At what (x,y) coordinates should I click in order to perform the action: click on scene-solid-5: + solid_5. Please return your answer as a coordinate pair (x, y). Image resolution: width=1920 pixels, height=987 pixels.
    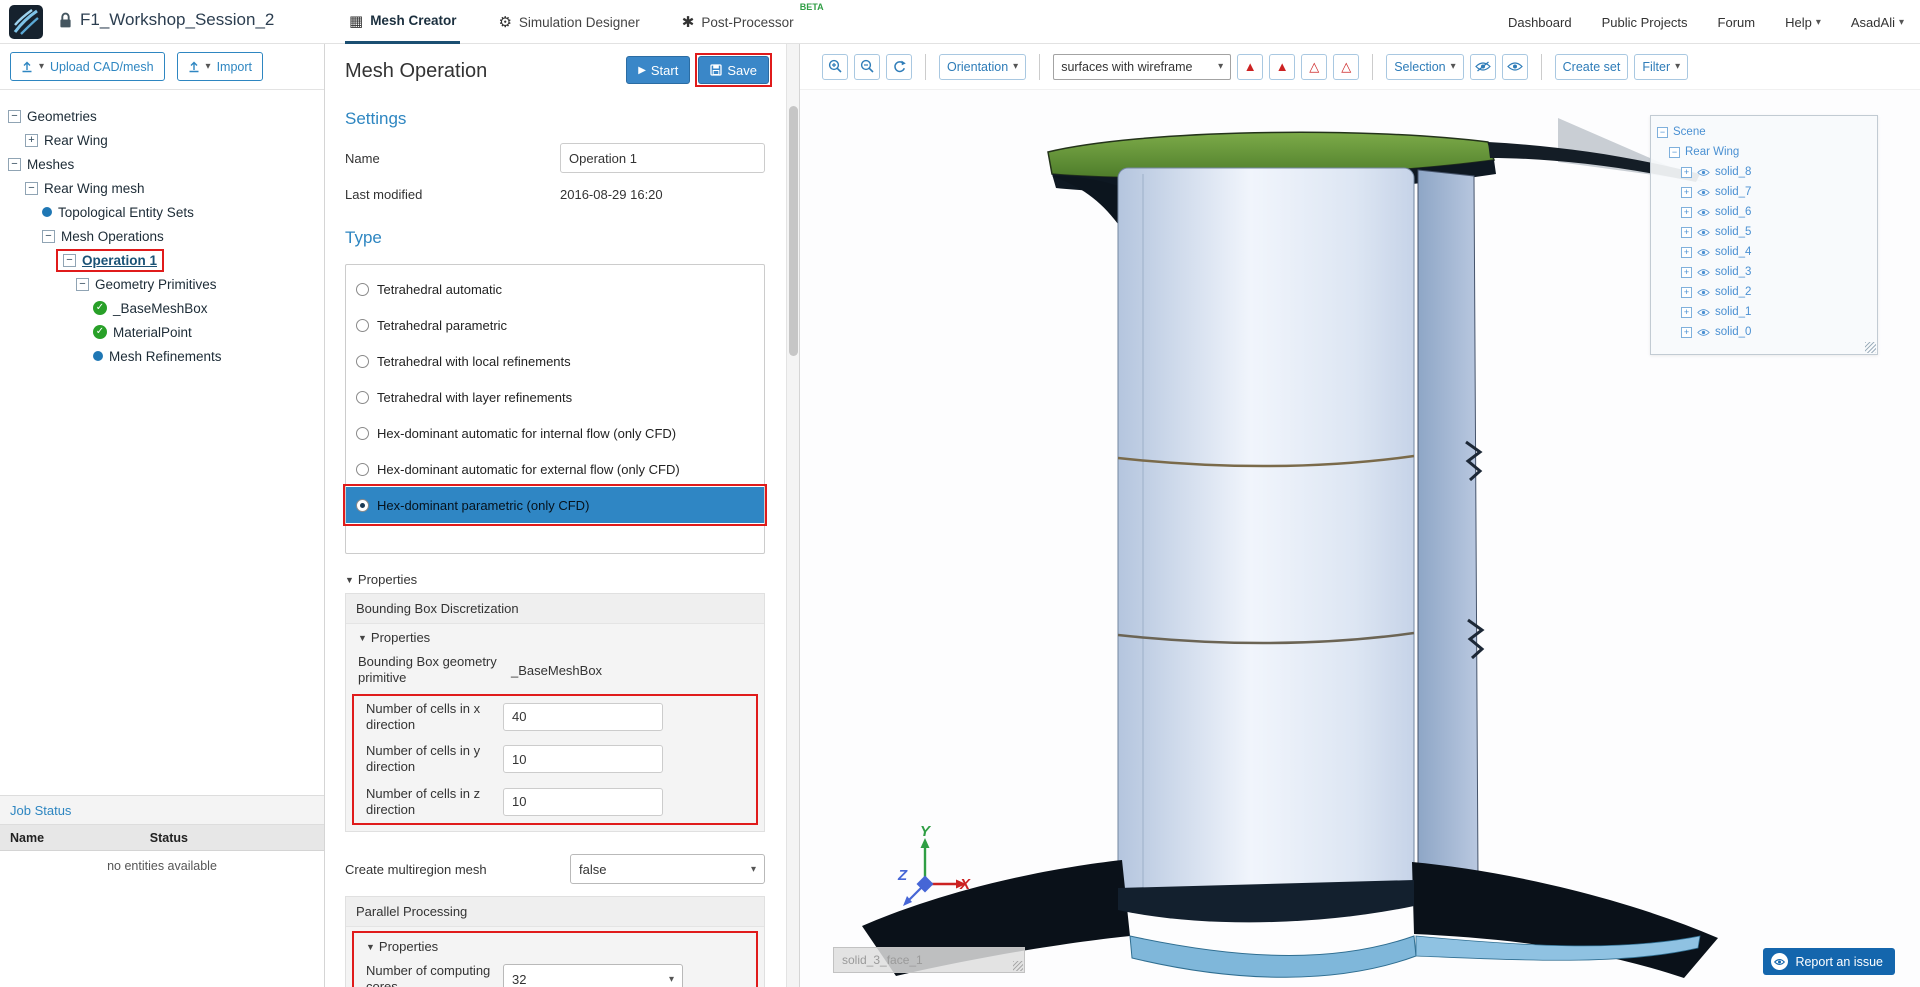
    Looking at the image, I should click on (1764, 232).